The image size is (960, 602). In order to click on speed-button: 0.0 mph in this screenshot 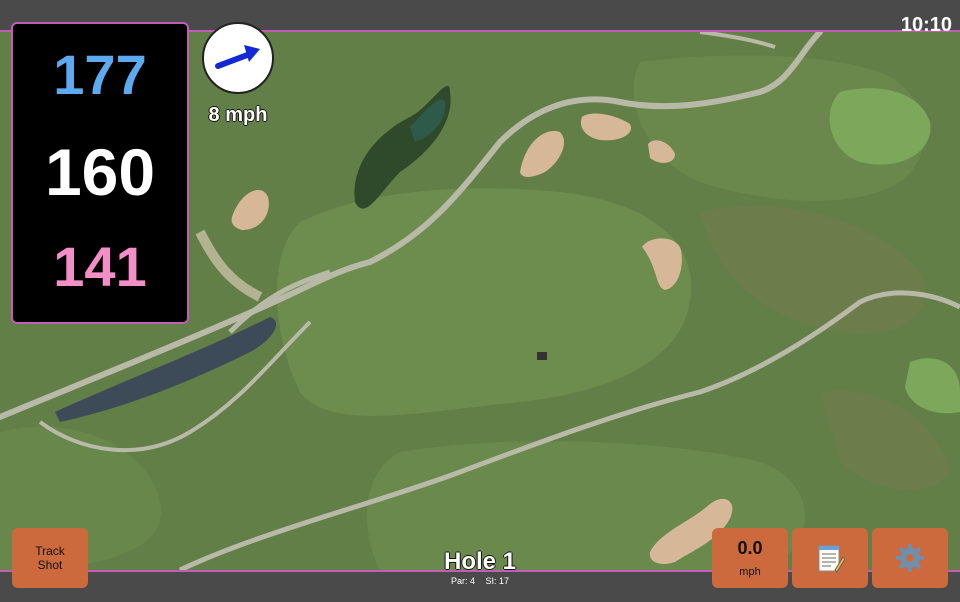, I will do `click(750, 558)`.